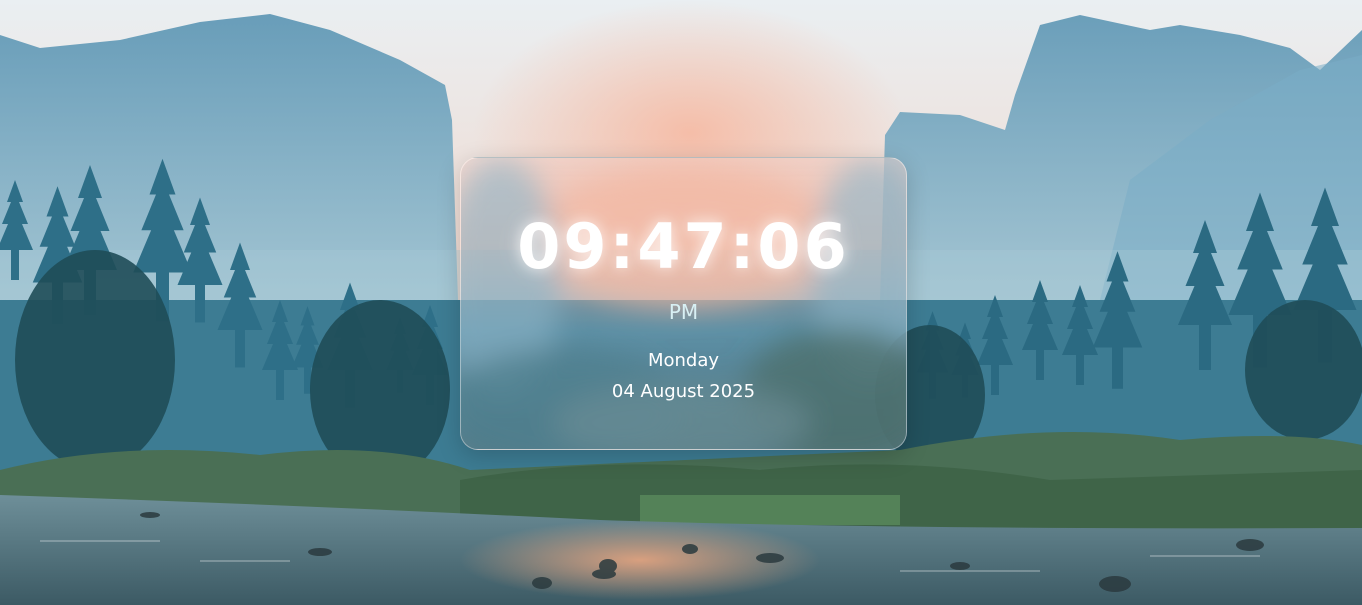  What do you see at coordinates (683, 391) in the screenshot?
I see `clock-date: 04 August 2025` at bounding box center [683, 391].